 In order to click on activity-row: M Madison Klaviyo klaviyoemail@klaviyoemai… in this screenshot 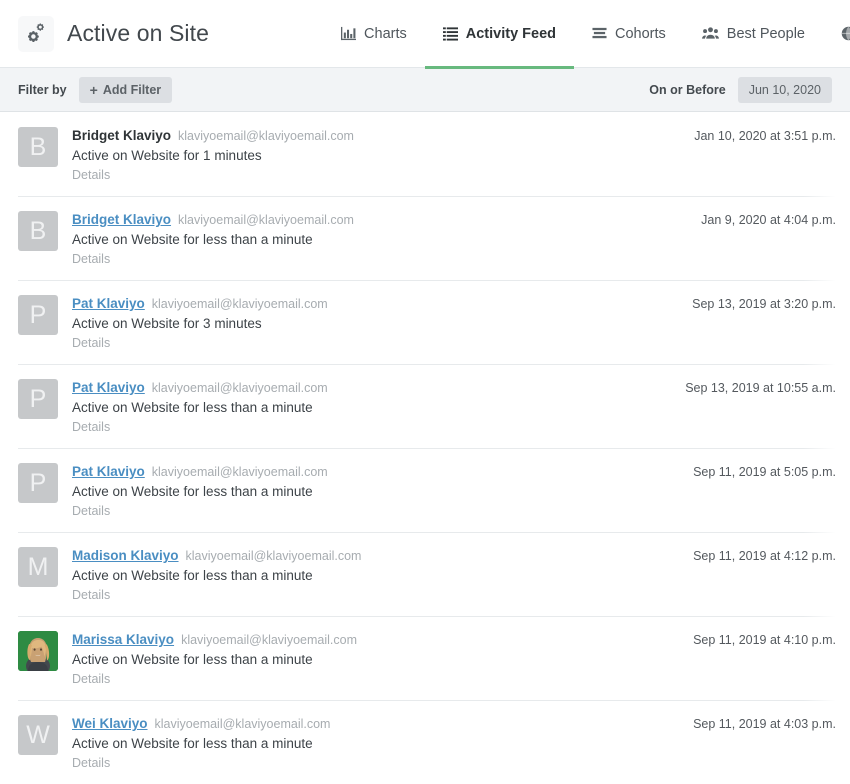, I will do `click(434, 574)`.